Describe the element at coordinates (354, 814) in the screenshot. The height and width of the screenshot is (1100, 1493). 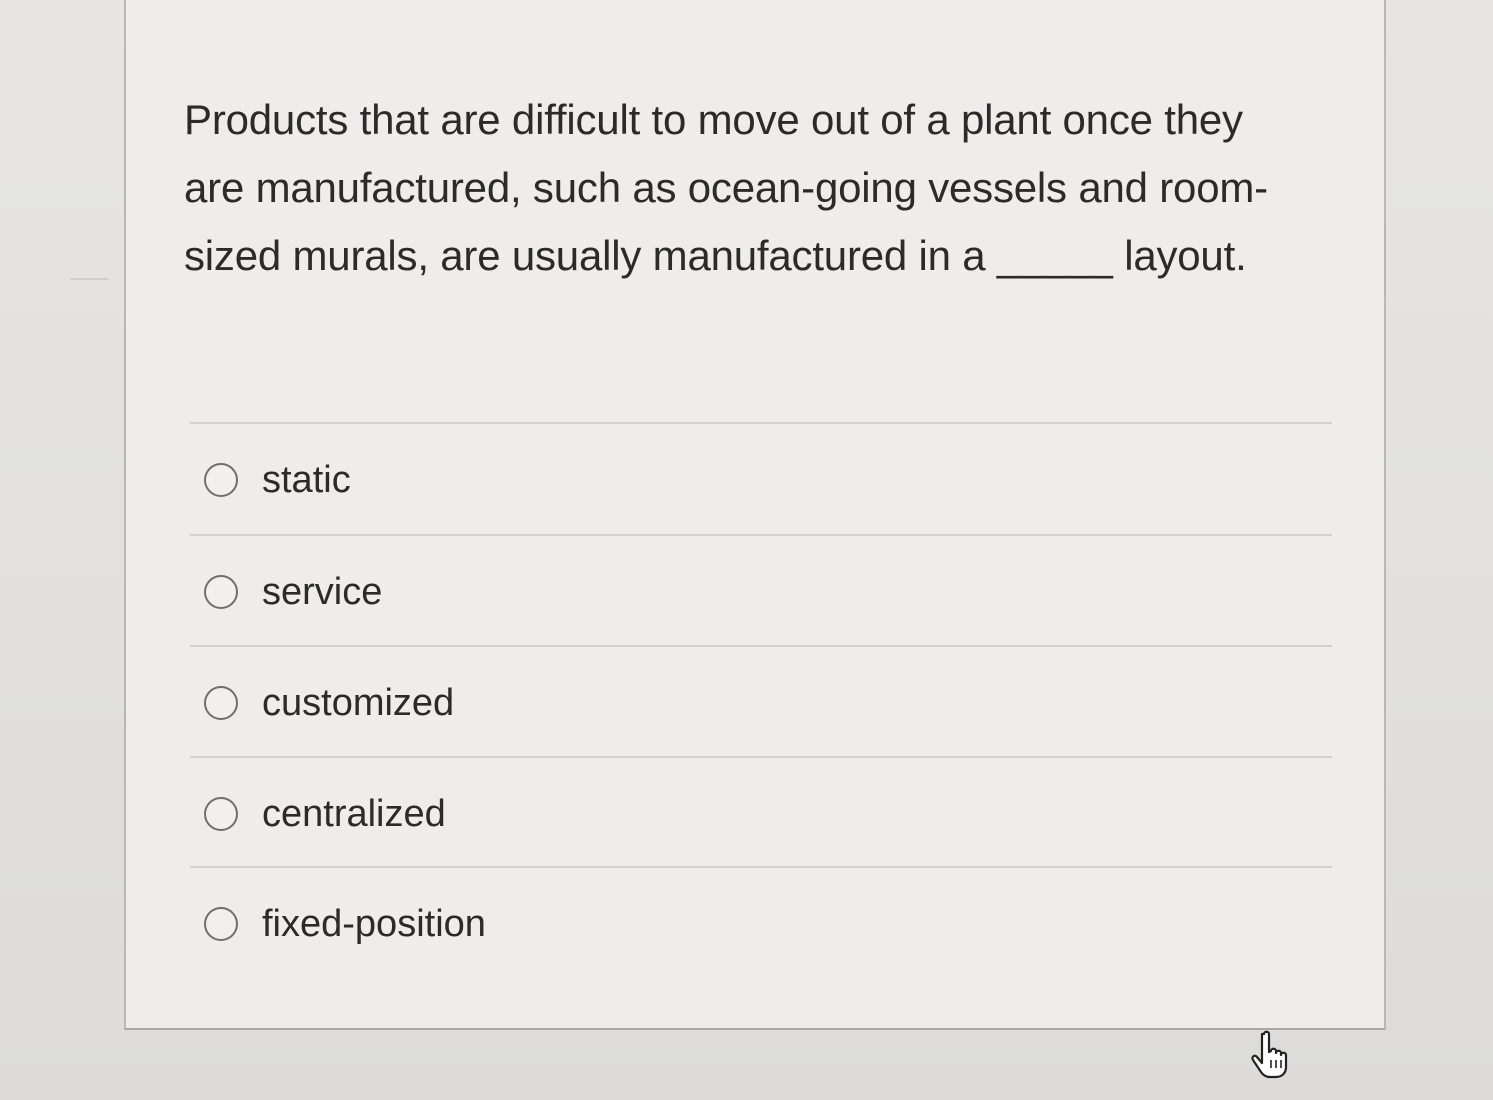
I see `option-label: centralized` at that location.